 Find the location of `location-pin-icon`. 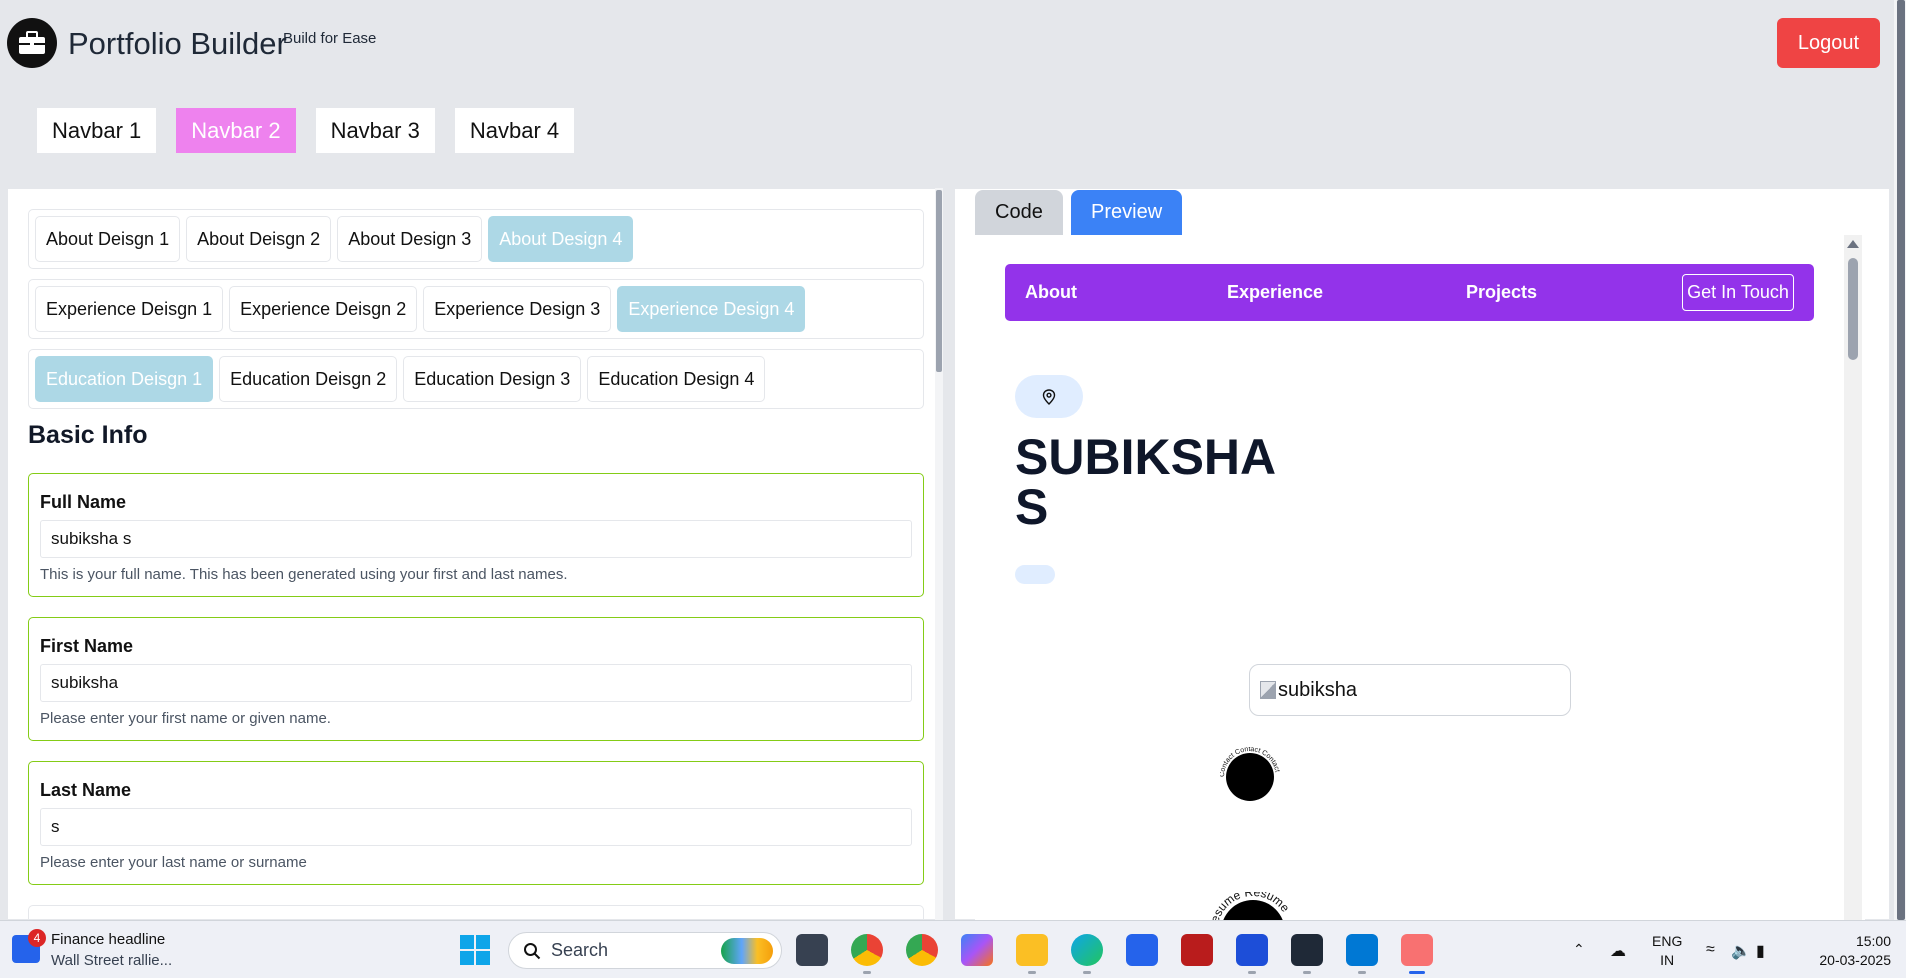

location-pin-icon is located at coordinates (1049, 396).